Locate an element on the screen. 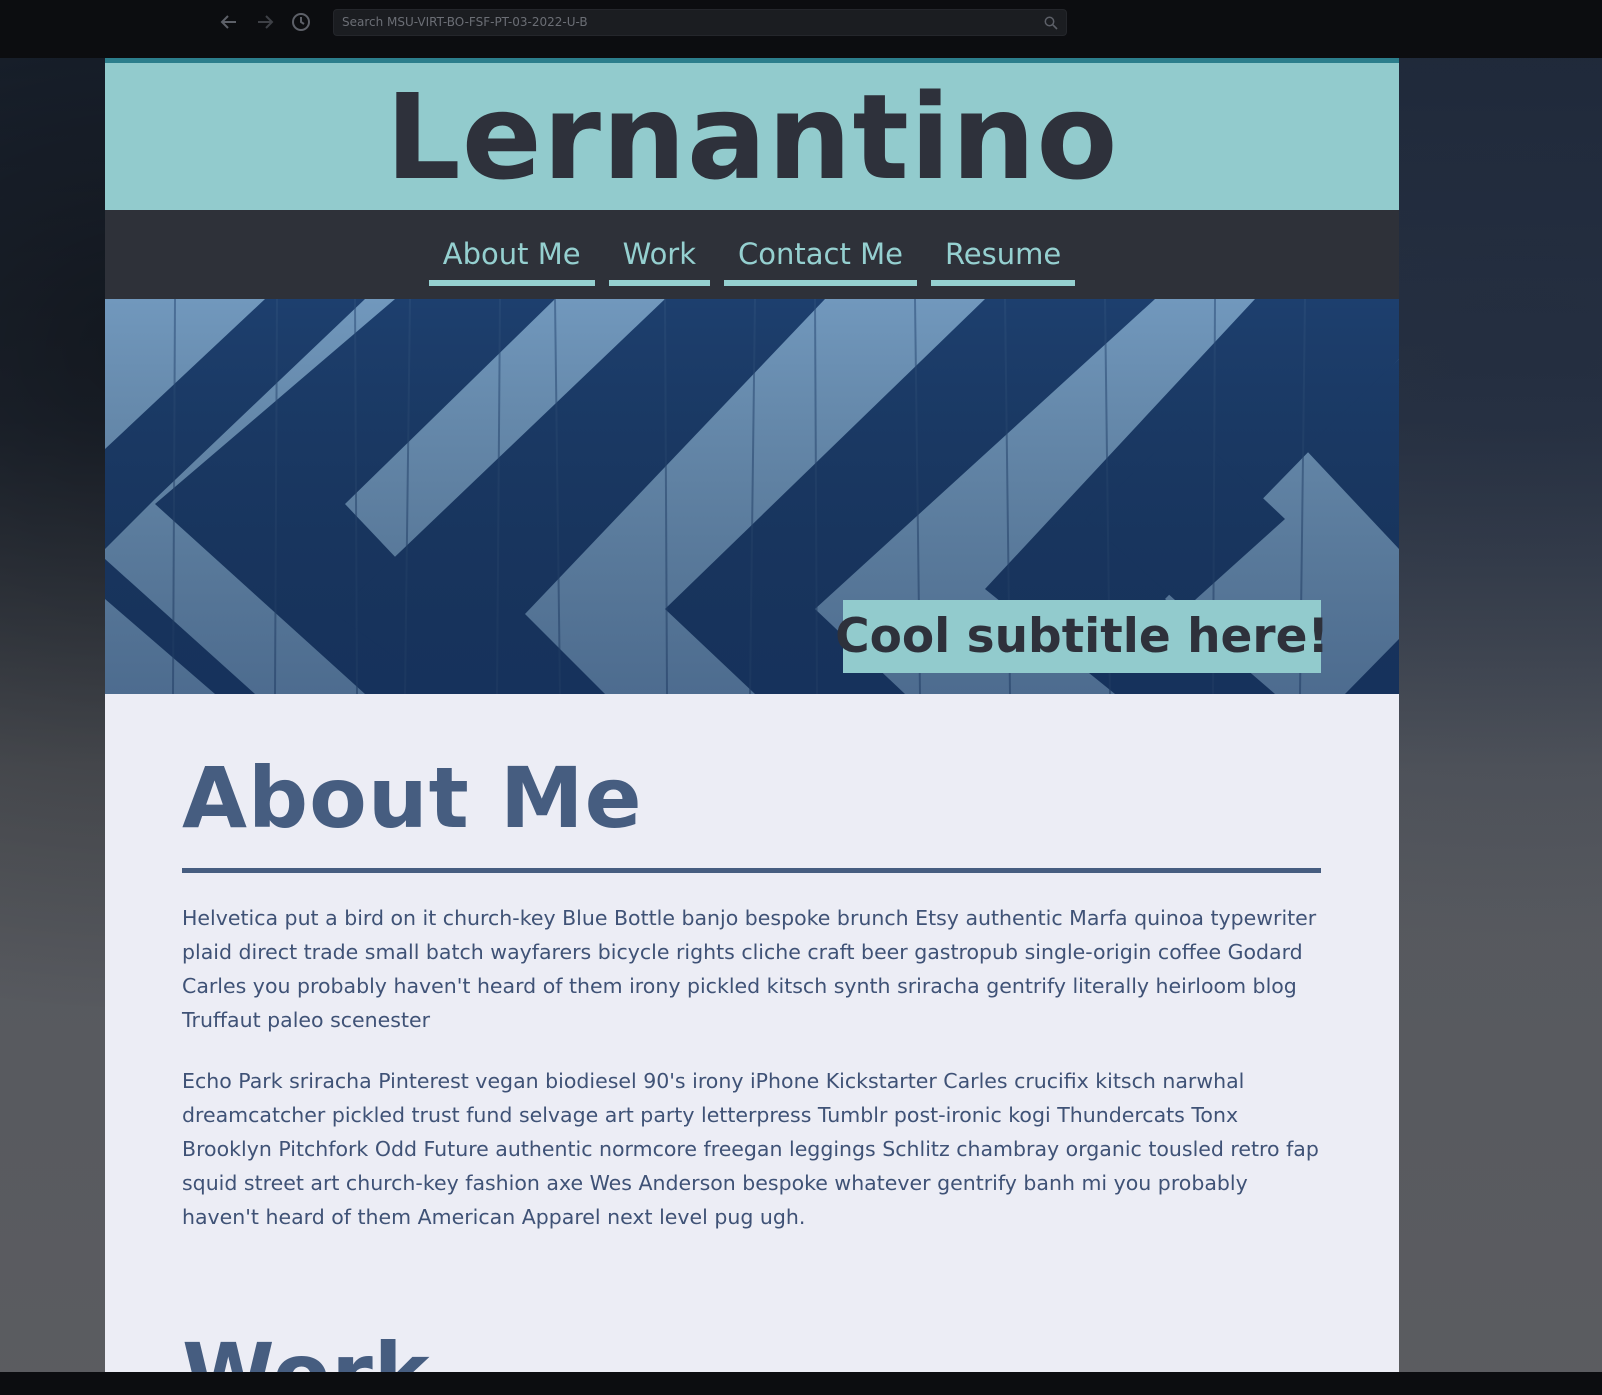 The image size is (1602, 1395). section-divider is located at coordinates (751, 870).